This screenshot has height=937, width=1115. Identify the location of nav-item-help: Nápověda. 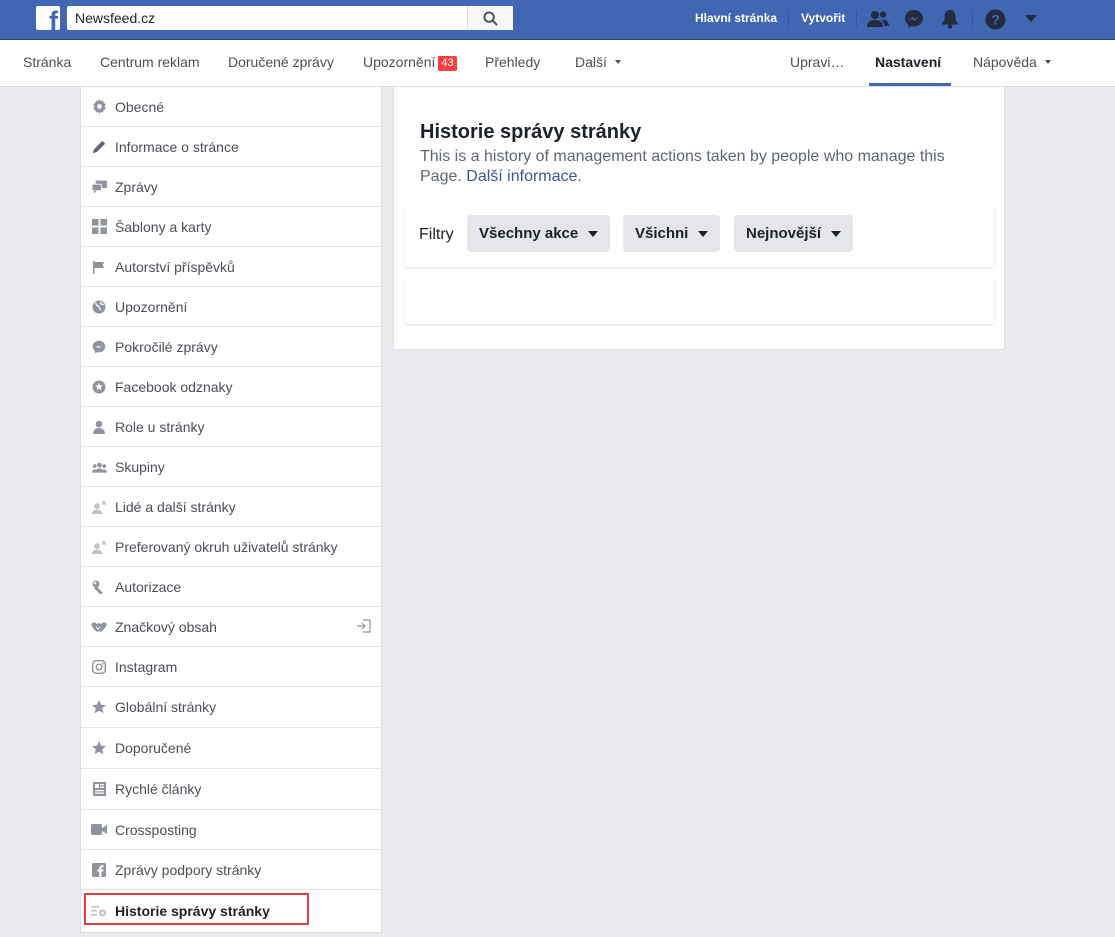
(1012, 62).